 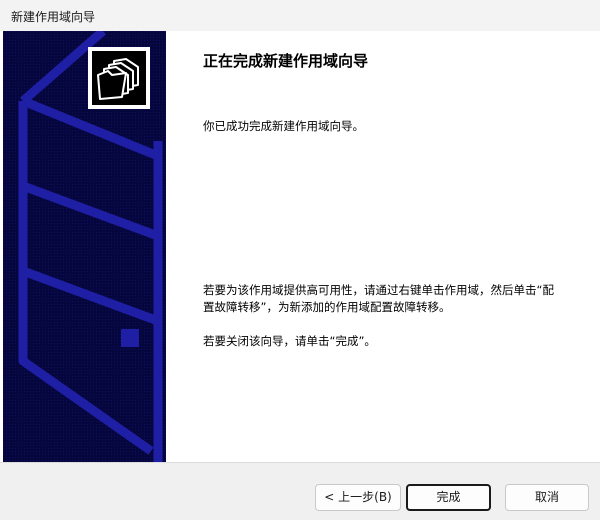 I want to click on title-bar: 新建作用域向导, so click(x=300, y=15).